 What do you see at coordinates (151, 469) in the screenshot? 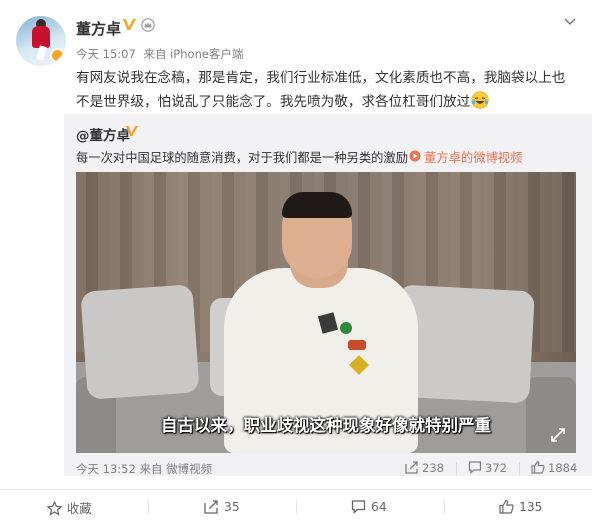
I see `repost-source-prefix: 来自` at bounding box center [151, 469].